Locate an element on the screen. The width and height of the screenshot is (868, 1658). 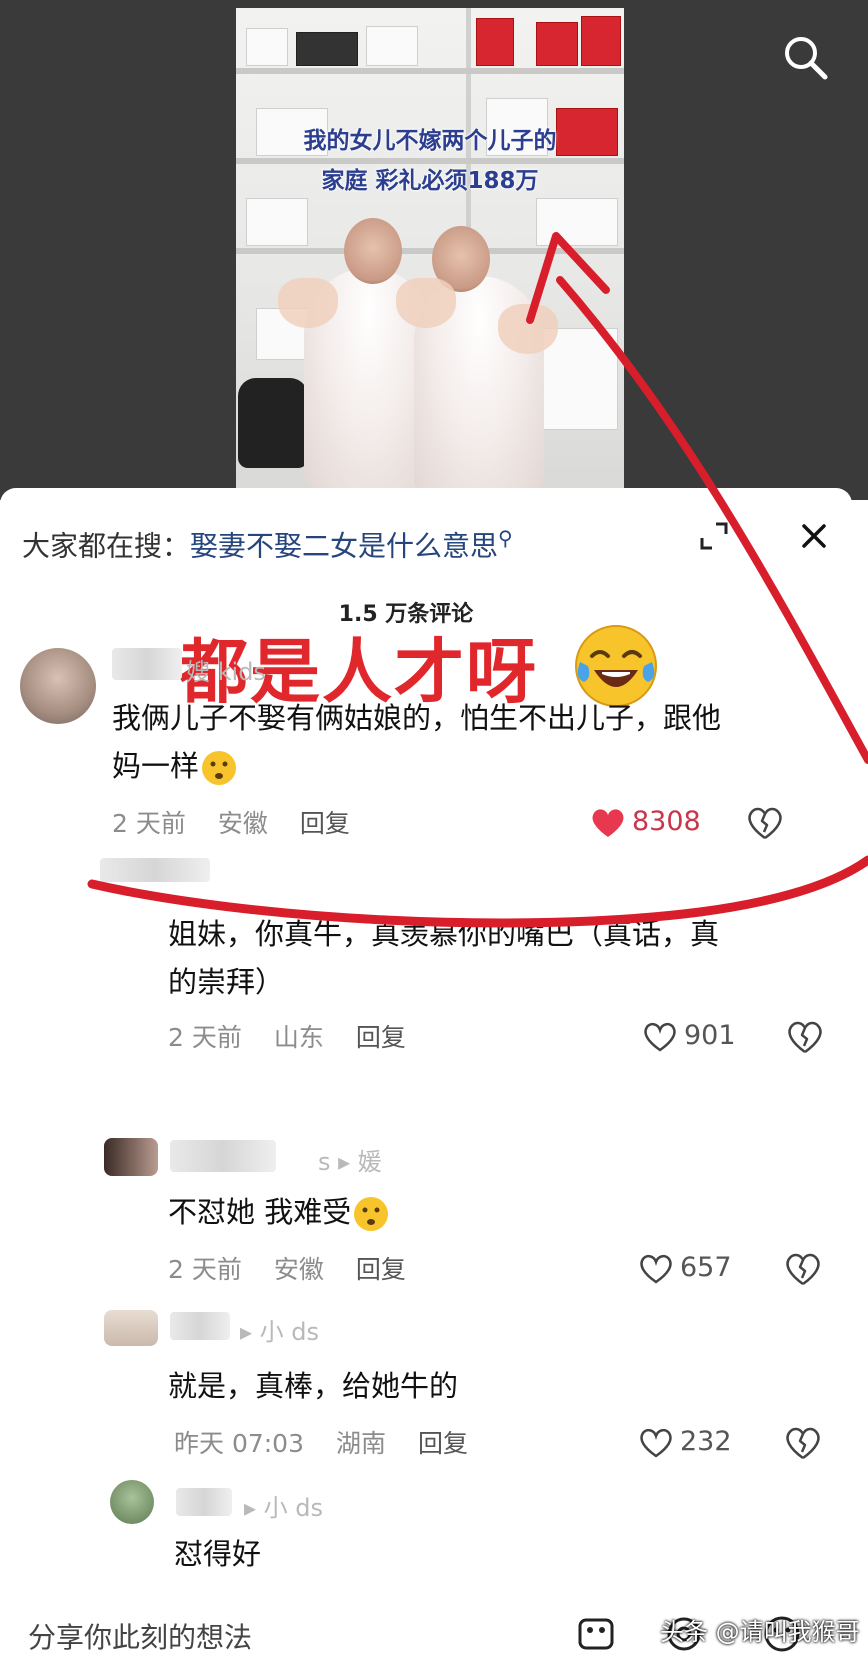
comment-text: 不怼她 我难受 is located at coordinates (368, 1212).